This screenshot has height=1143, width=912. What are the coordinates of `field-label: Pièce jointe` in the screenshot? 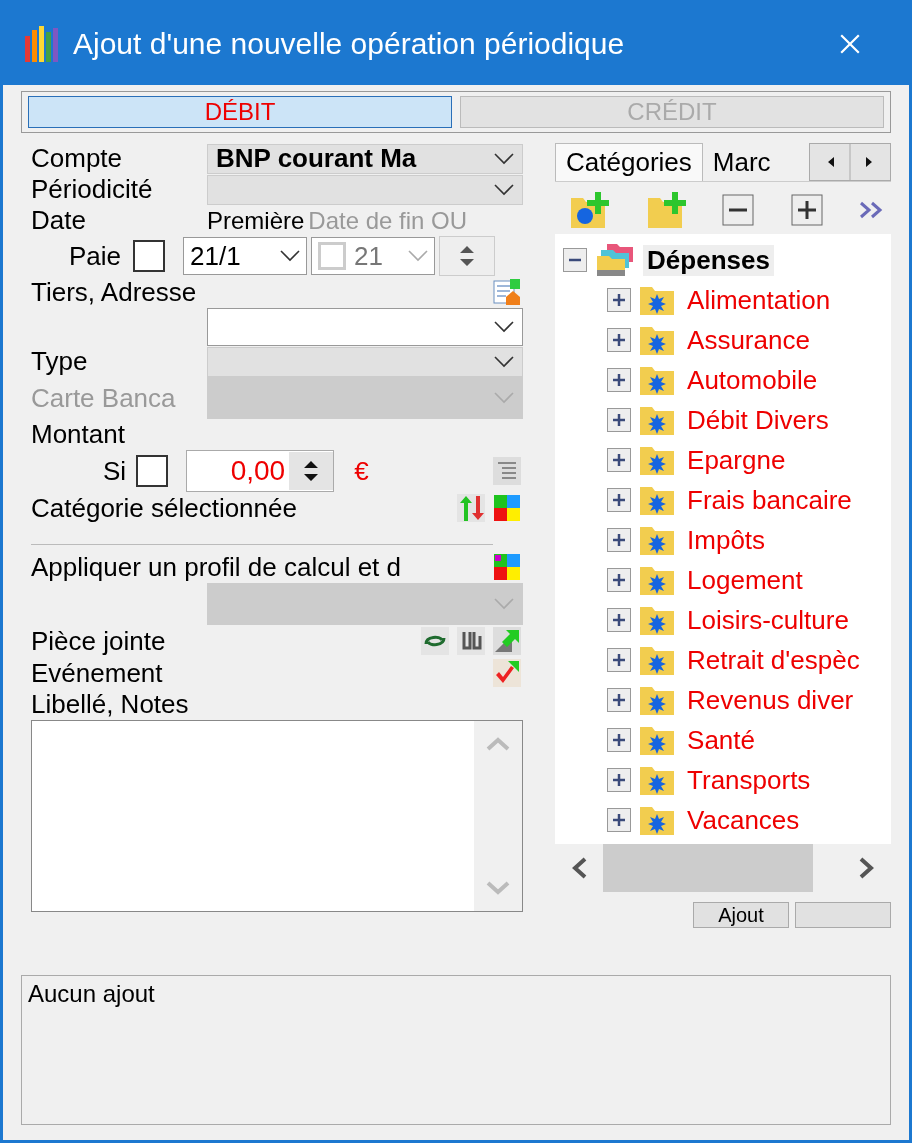 It's located at (99, 641).